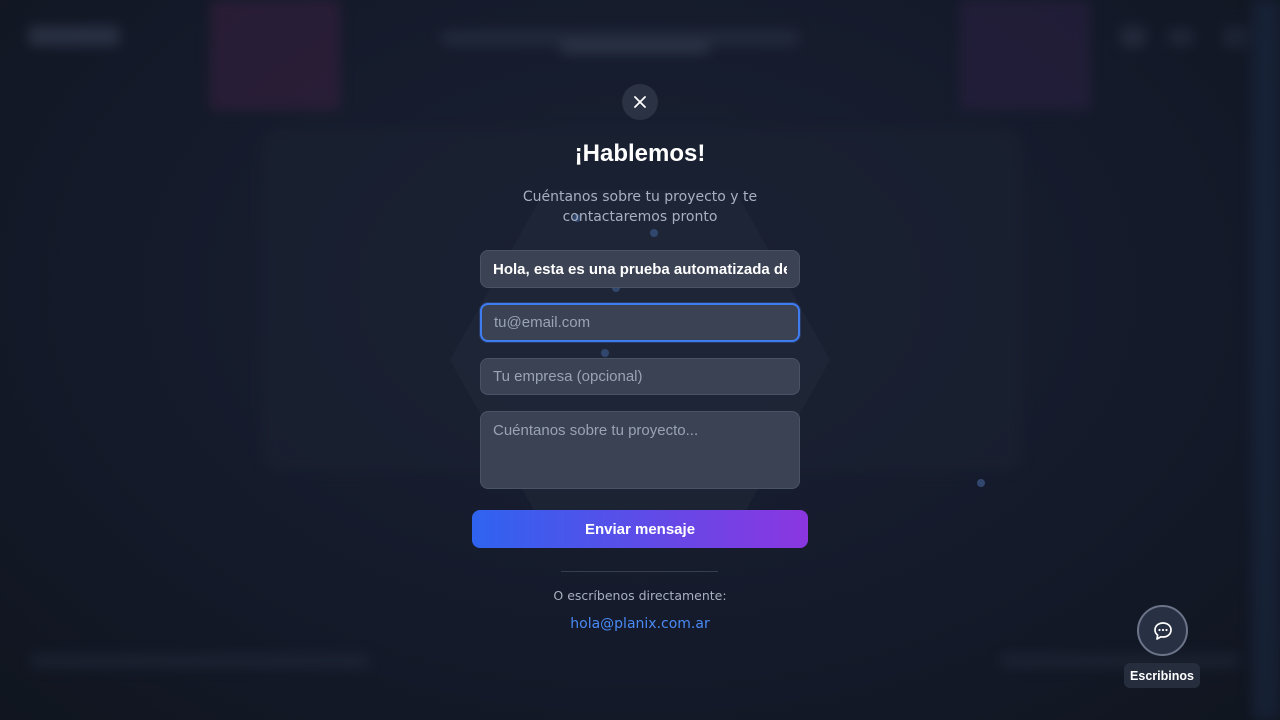 This screenshot has width=1280, height=720. Describe the element at coordinates (74, 36) in the screenshot. I see `background-logo` at that location.